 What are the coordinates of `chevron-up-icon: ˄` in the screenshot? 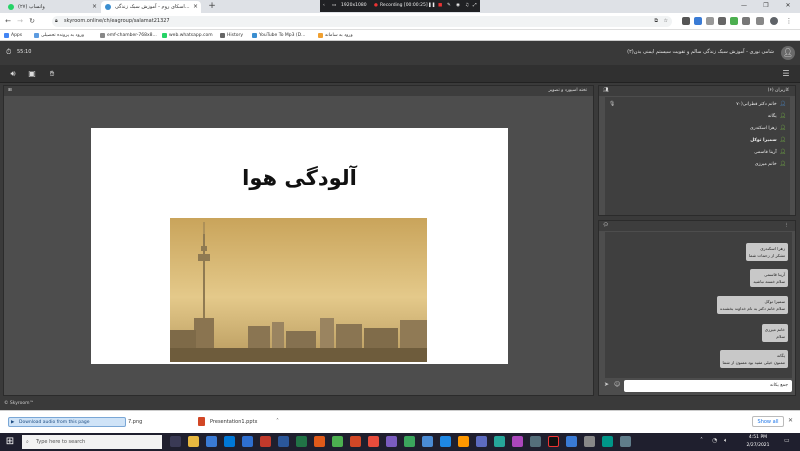 It's located at (277, 421).